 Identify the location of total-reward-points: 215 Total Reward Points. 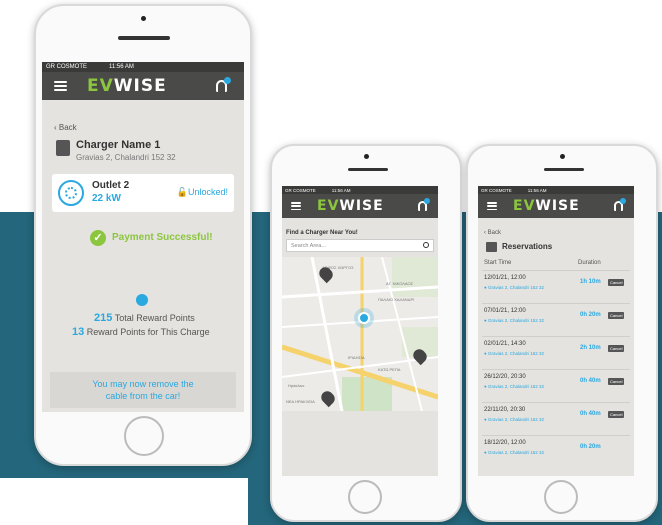
(144, 318).